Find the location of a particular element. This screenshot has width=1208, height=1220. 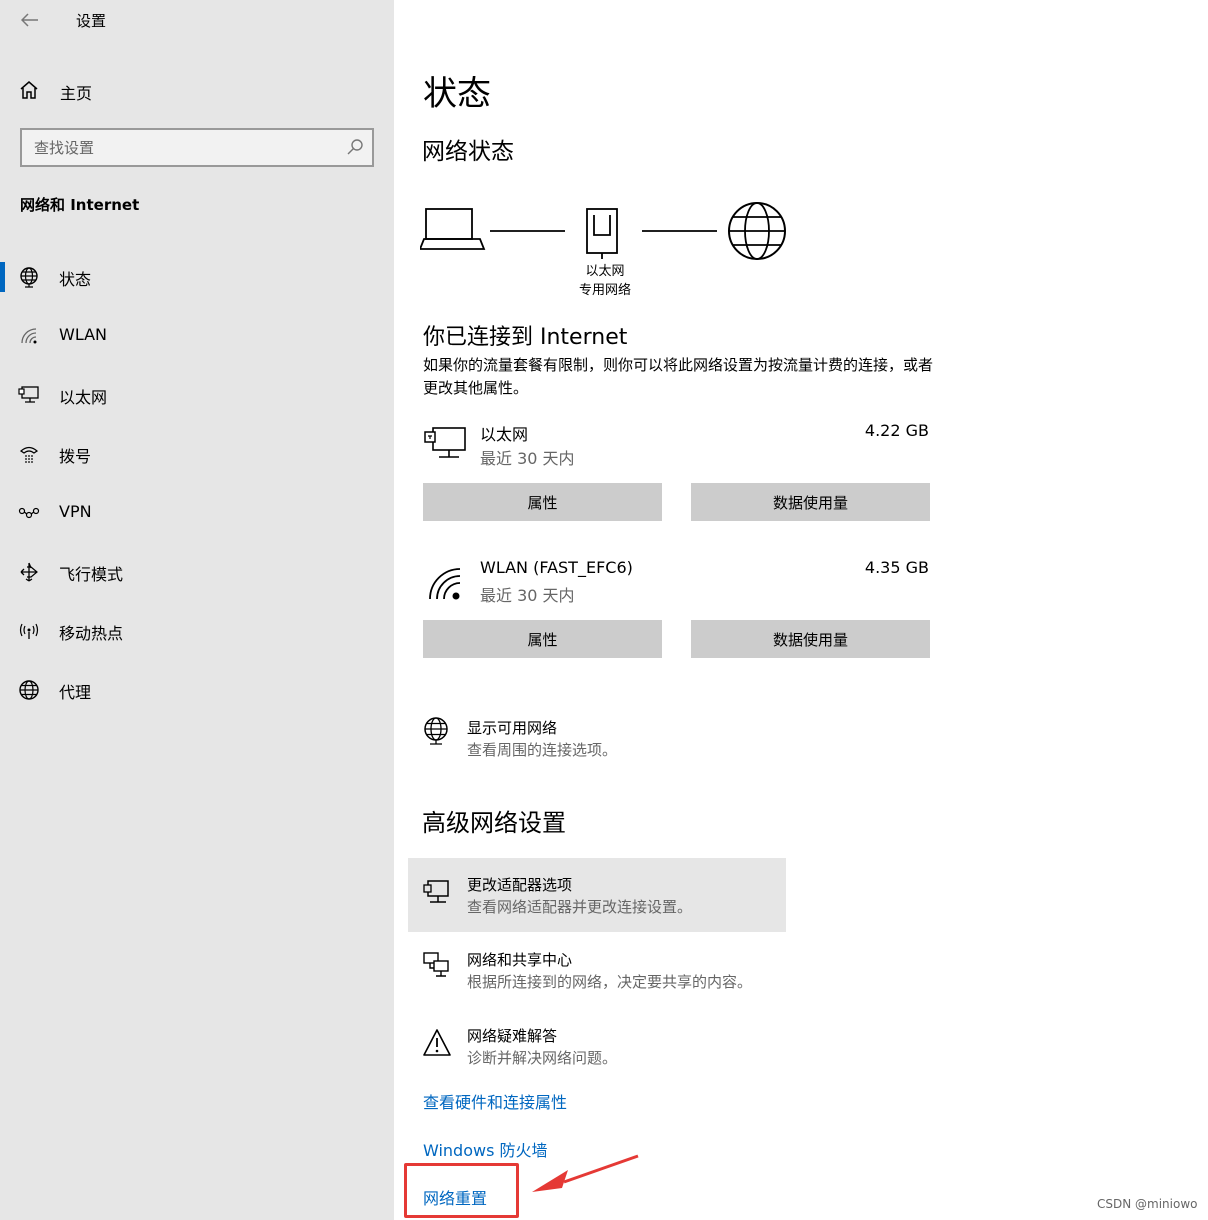

row-title: 显示可用网络 is located at coordinates (512, 728).